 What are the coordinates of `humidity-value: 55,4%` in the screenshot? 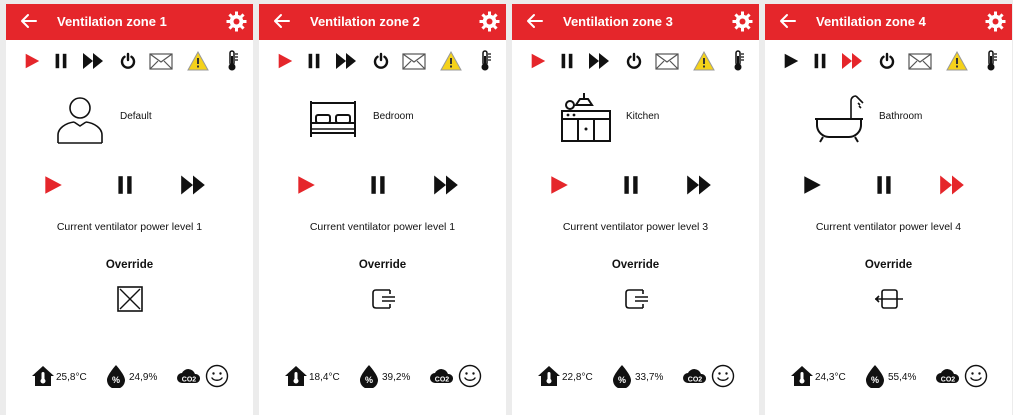 It's located at (902, 377).